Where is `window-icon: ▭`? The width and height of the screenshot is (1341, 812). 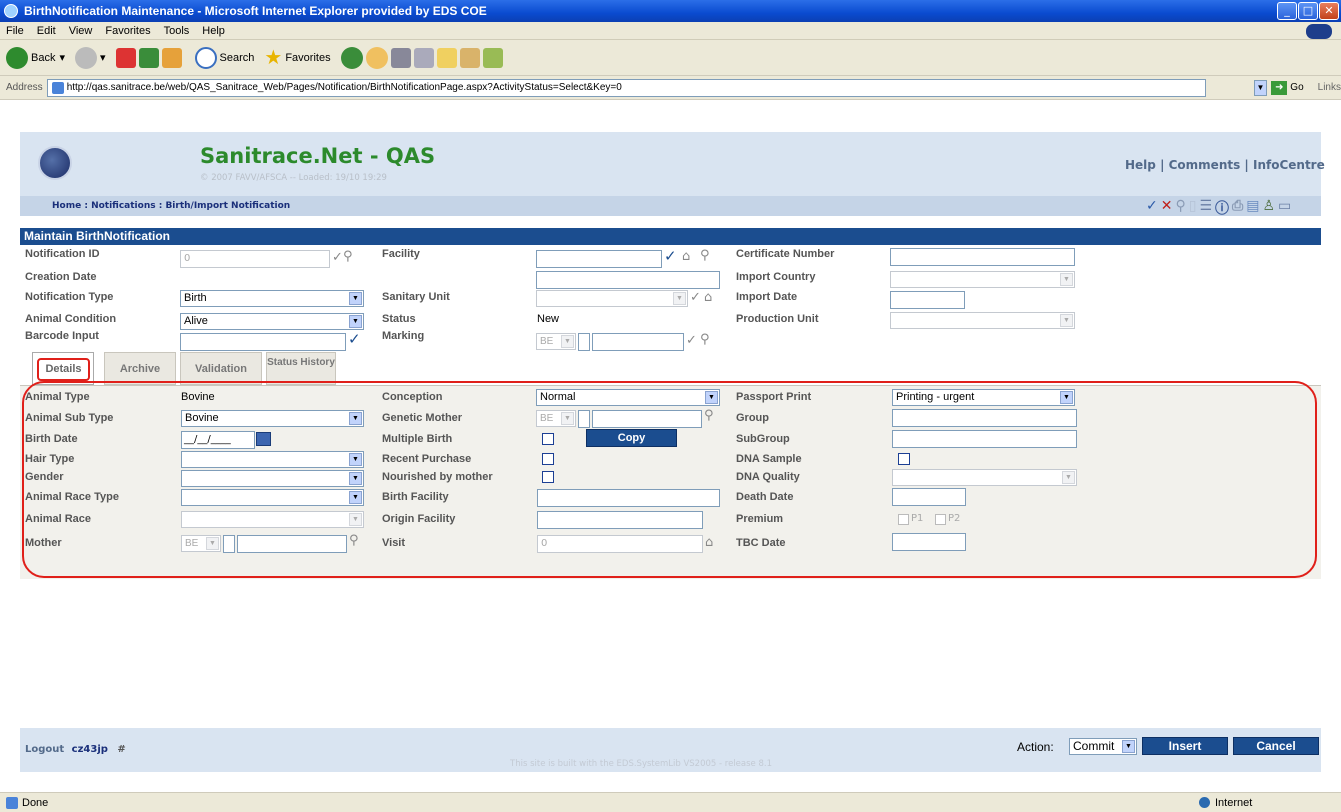
window-icon: ▭ is located at coordinates (1284, 208).